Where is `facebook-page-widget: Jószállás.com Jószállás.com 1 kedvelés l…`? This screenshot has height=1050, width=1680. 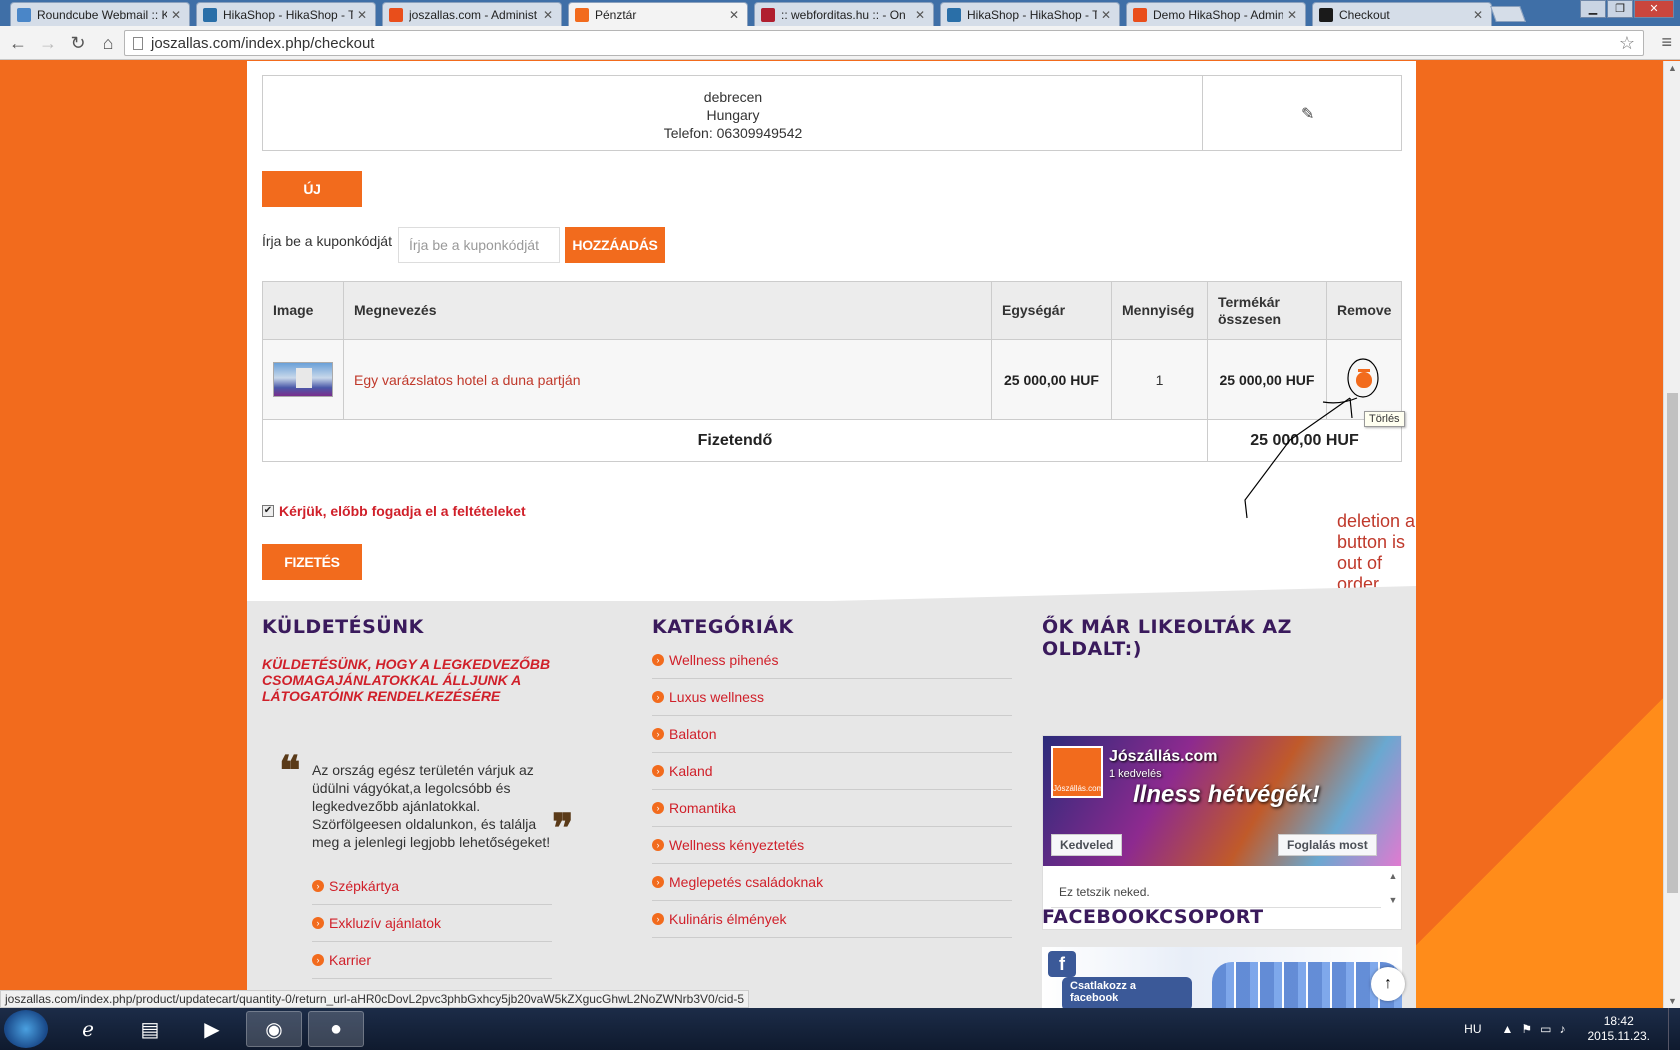 facebook-page-widget: Jószállás.com Jószállás.com 1 kedvelés l… is located at coordinates (1222, 832).